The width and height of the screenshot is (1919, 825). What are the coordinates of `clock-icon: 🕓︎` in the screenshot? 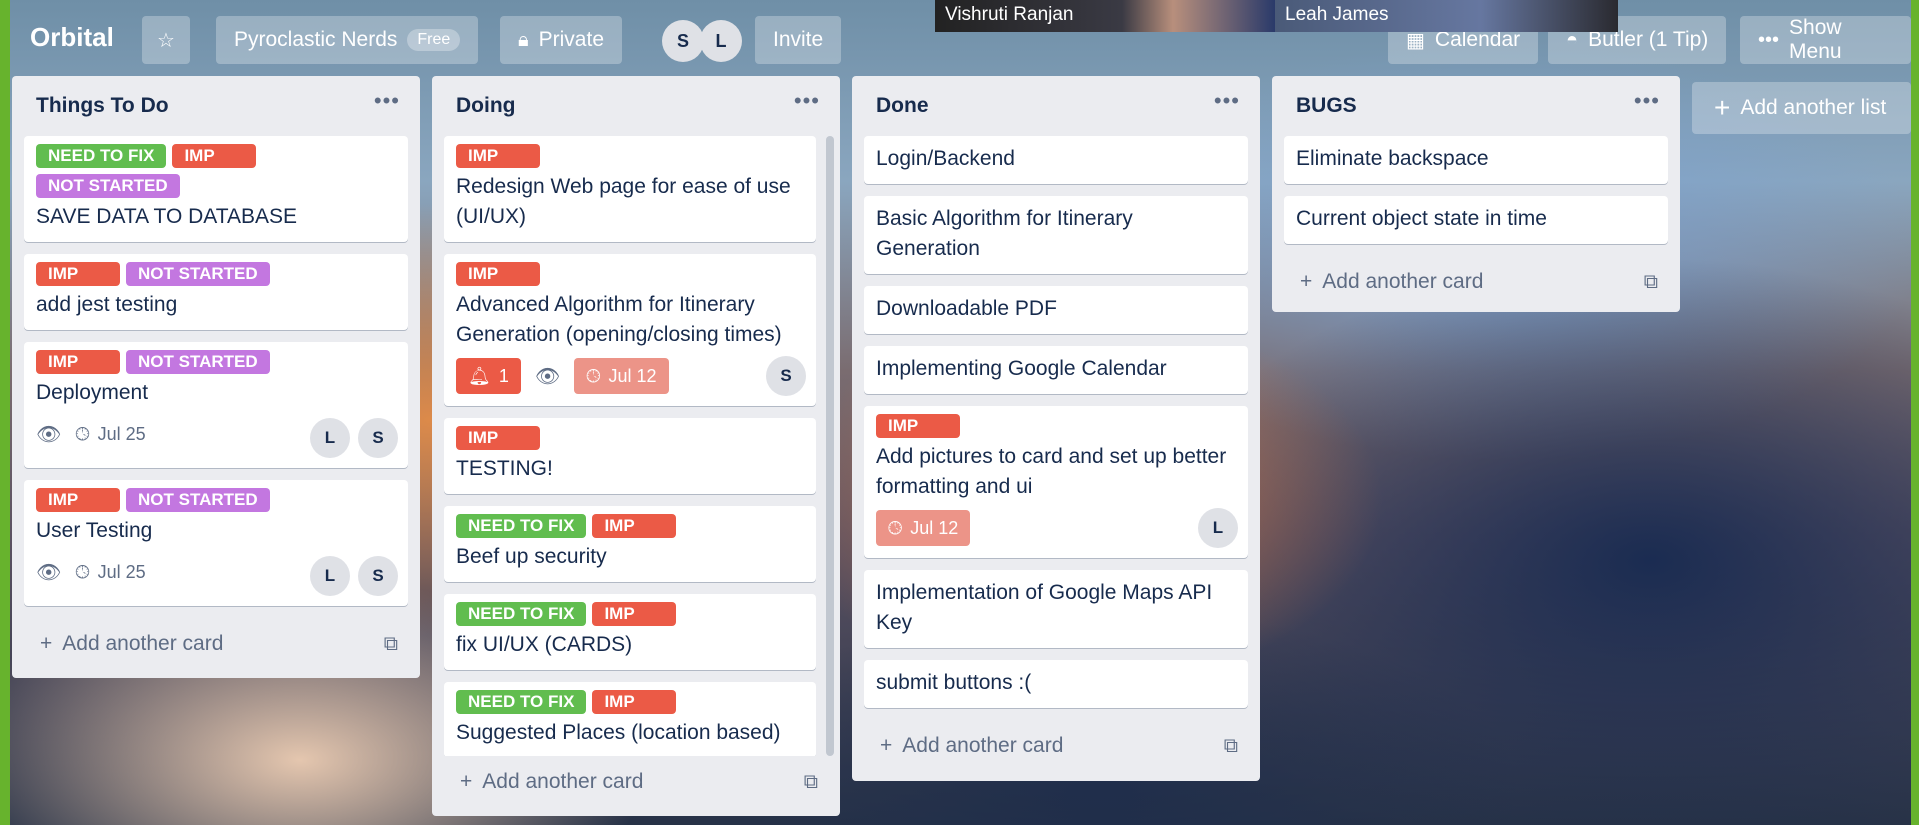 It's located at (82, 571).